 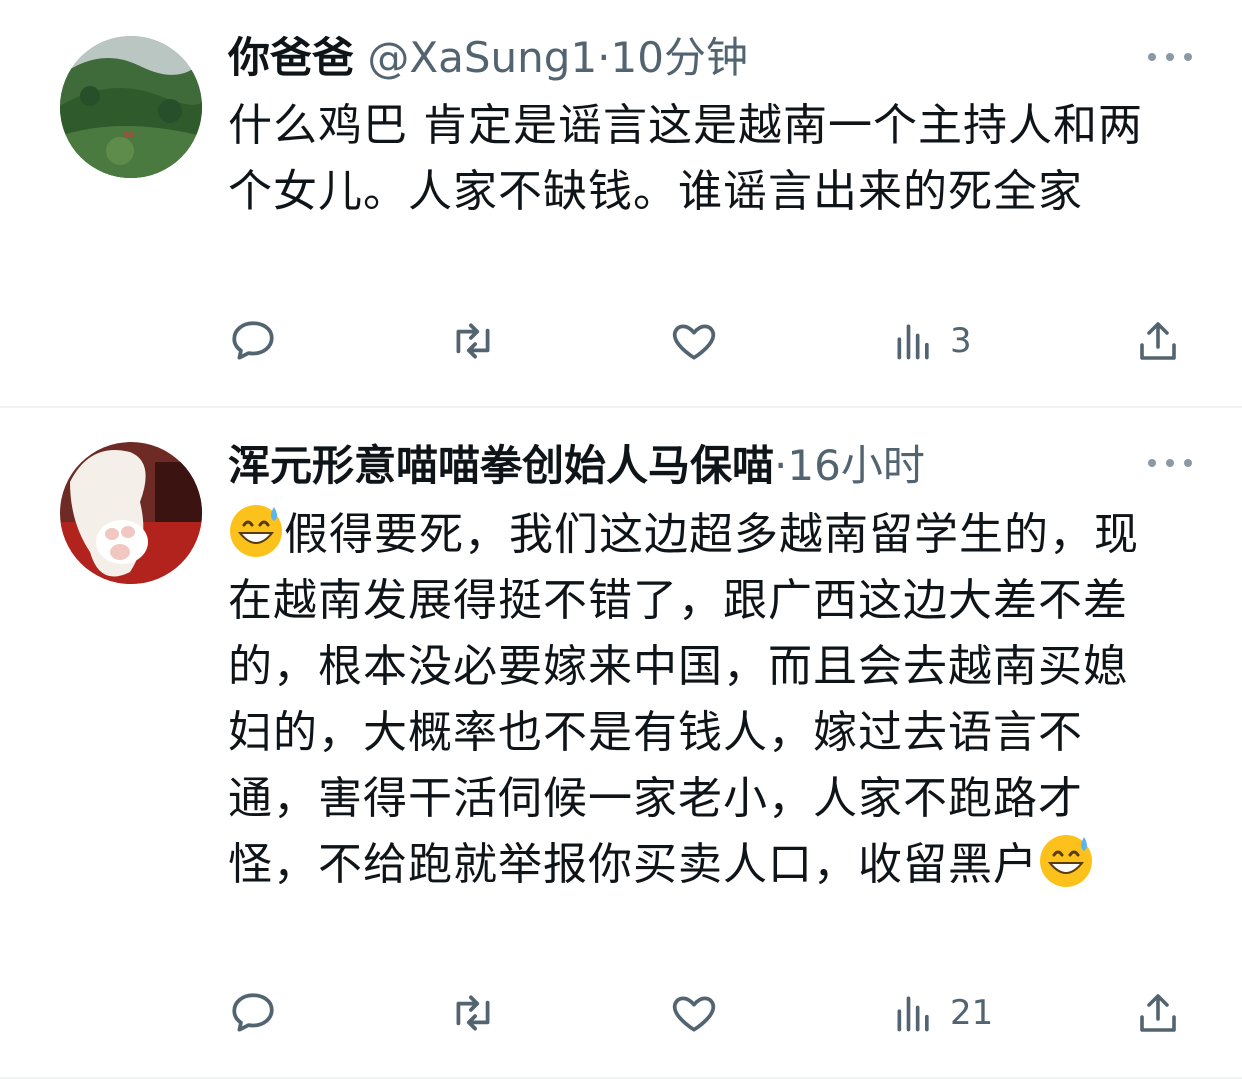 I want to click on tweet-actions: 21, so click(x=705, y=1013).